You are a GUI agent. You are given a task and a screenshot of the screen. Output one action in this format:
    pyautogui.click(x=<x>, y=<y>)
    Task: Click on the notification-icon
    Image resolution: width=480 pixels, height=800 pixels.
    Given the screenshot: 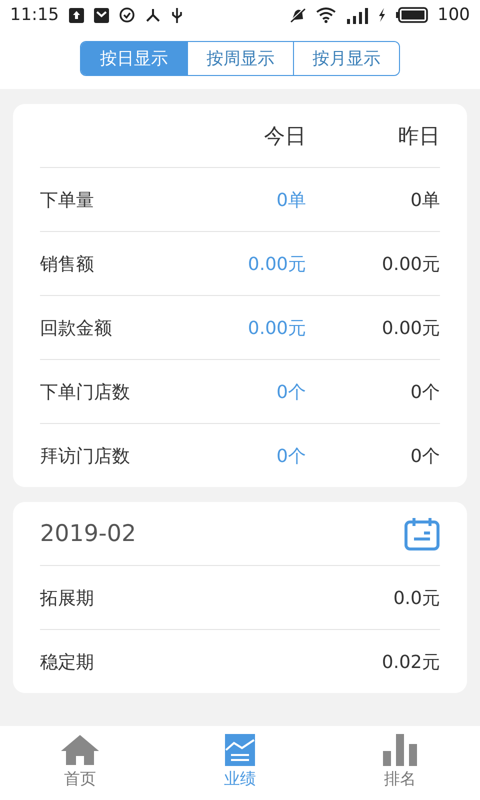 What is the action you would take?
    pyautogui.click(x=76, y=15)
    